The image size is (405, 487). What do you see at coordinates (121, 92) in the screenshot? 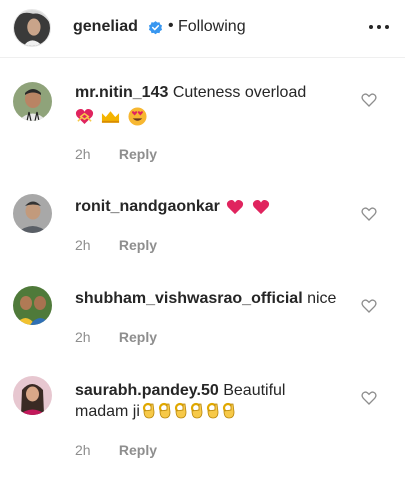
I see `comment-username: mr.nitin_143` at bounding box center [121, 92].